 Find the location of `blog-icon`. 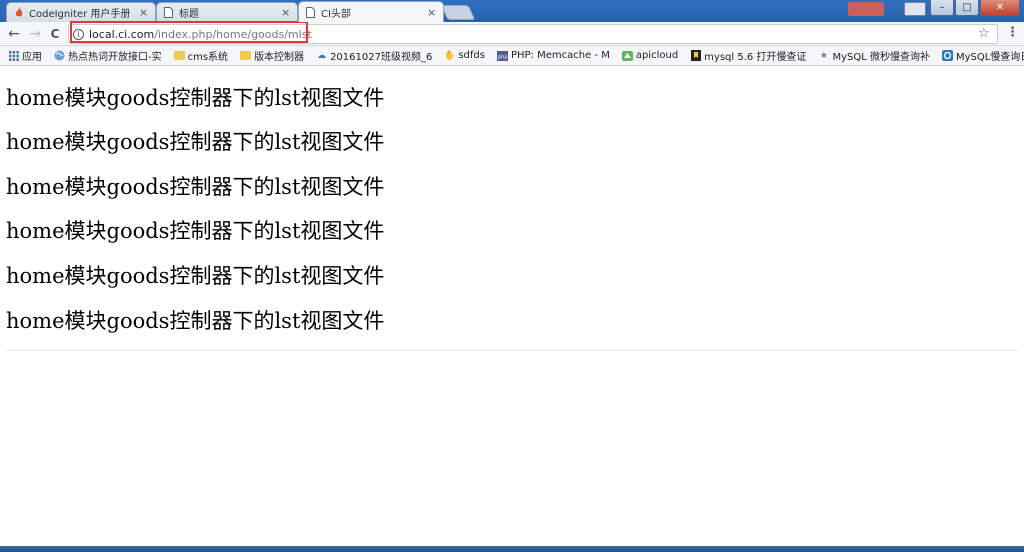

blog-icon is located at coordinates (947, 55).